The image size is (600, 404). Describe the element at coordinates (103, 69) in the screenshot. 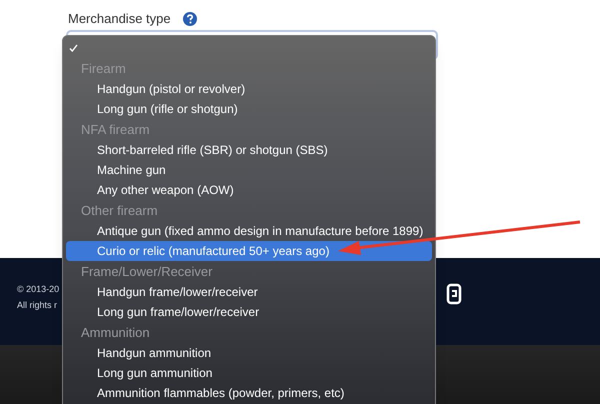

I see `group-label: Firearm` at that location.